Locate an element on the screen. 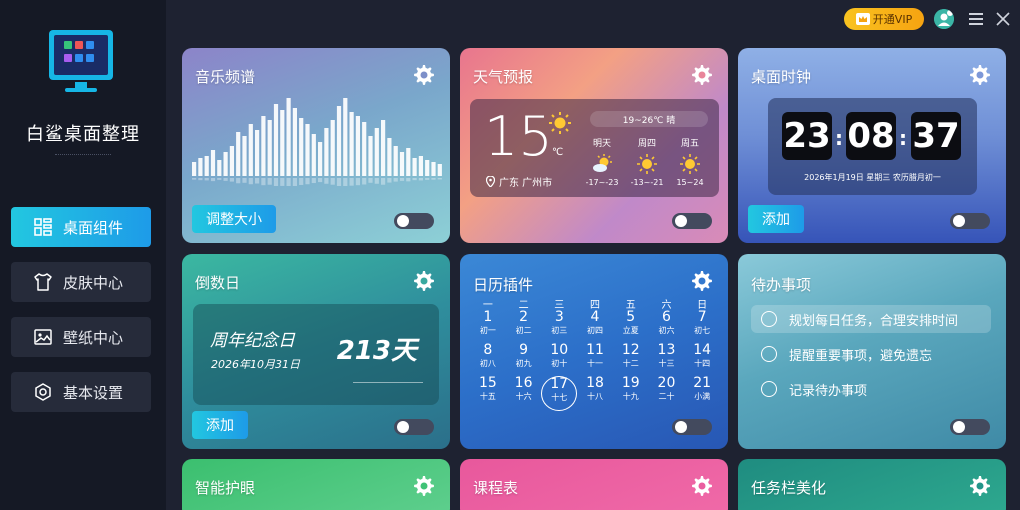  card-countdown: 倒数日 周年纪念日 2026年10月31日 213天 添加 is located at coordinates (316, 351).